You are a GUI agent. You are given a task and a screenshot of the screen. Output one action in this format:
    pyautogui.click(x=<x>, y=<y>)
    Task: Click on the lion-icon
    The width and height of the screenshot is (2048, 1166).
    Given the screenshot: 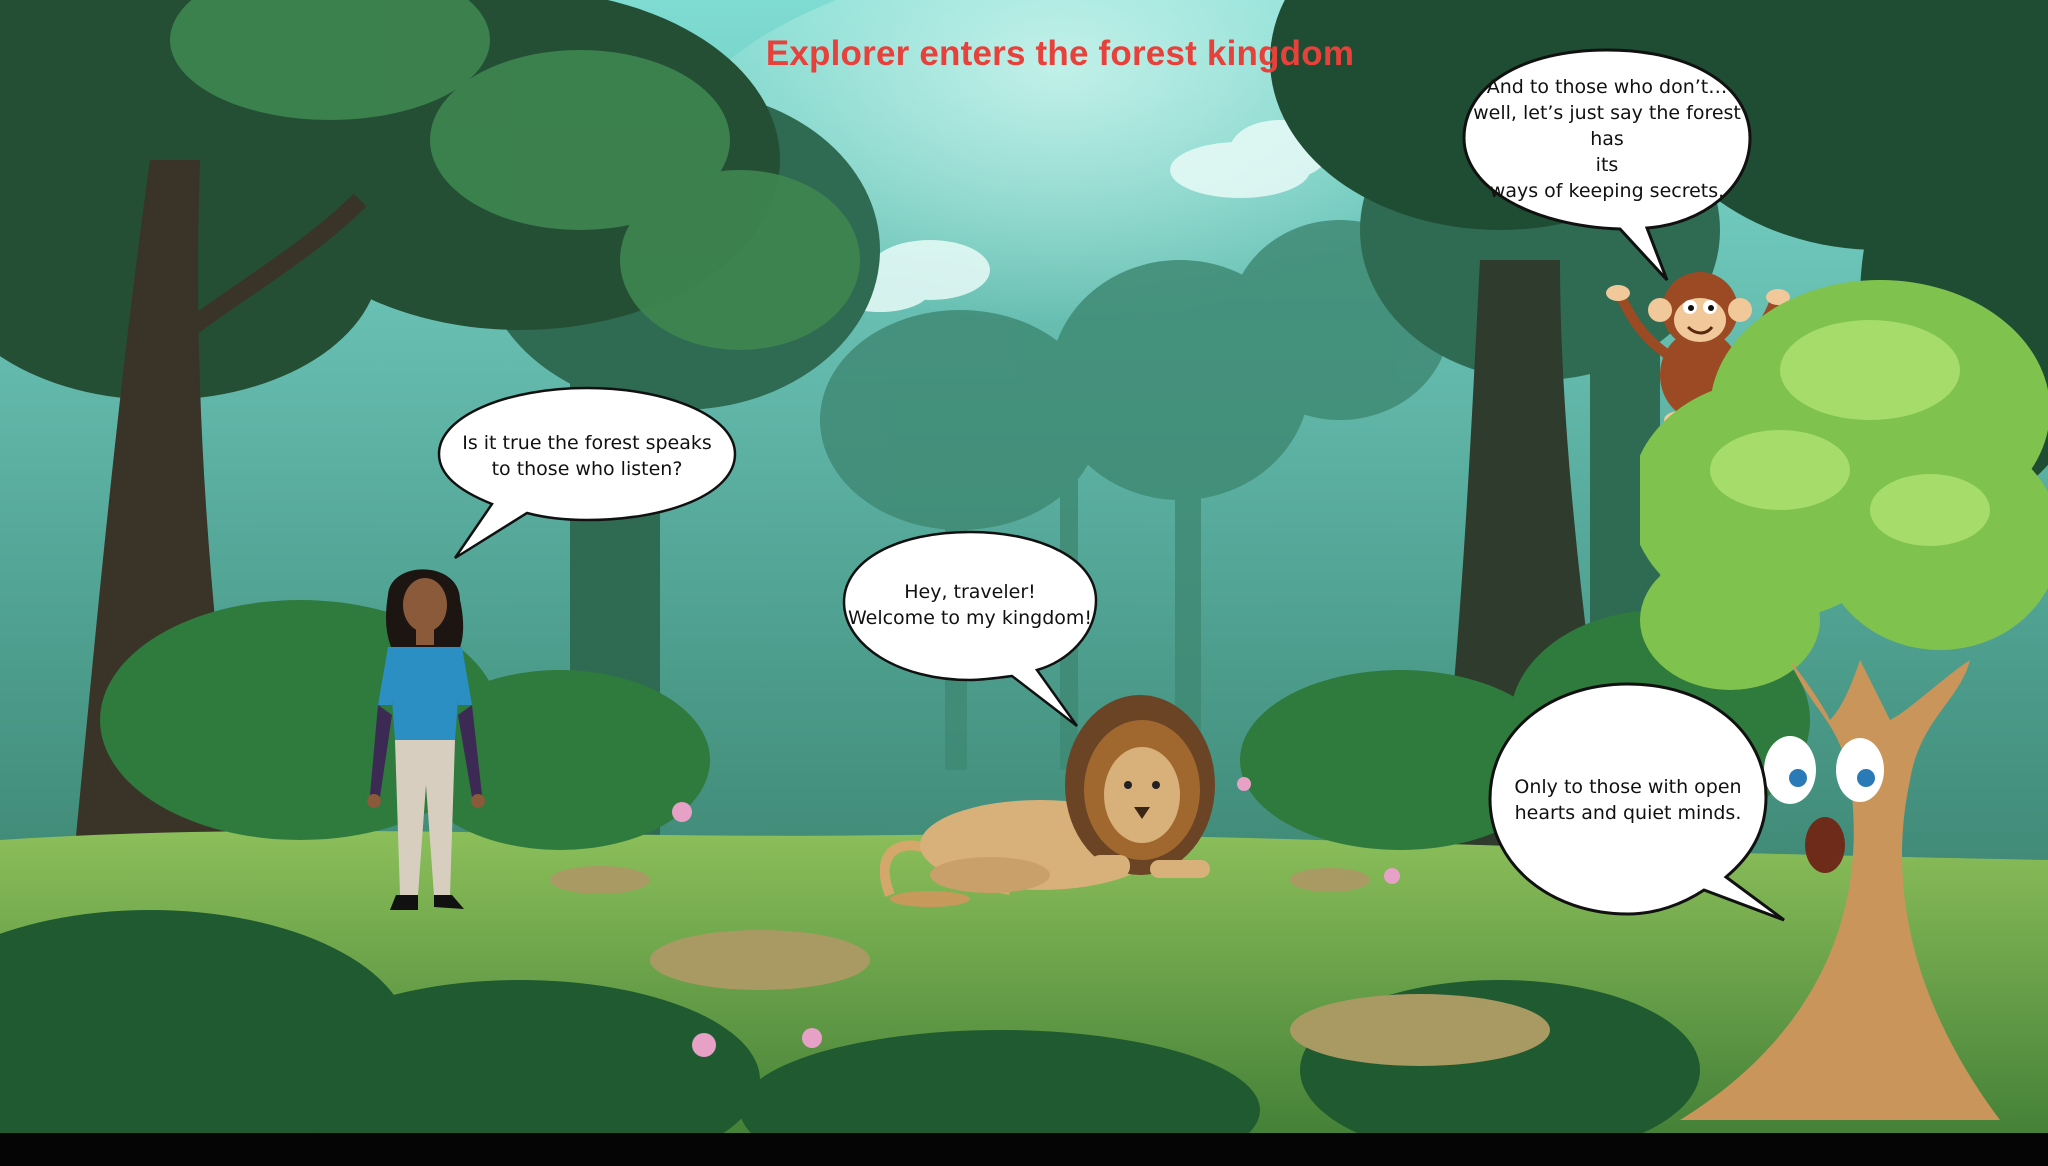 What is the action you would take?
    pyautogui.click(x=1047, y=801)
    